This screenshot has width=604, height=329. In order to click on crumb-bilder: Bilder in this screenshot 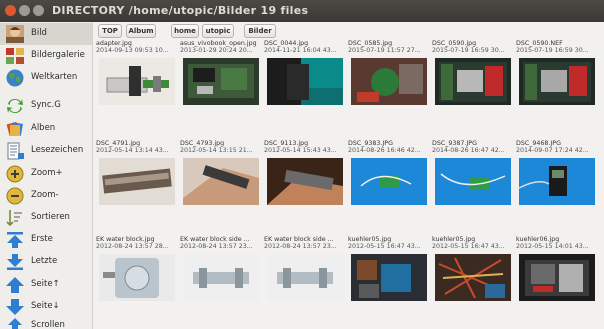, I will do `click(260, 31)`.